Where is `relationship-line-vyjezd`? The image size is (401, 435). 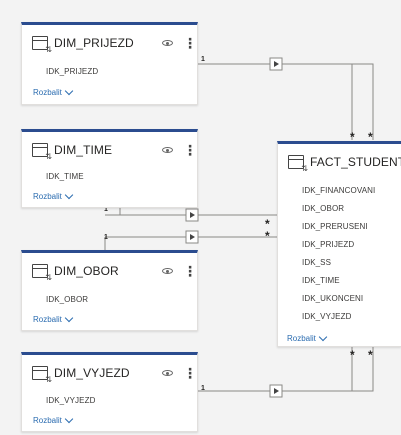 relationship-line-vyjezd is located at coordinates (275, 368).